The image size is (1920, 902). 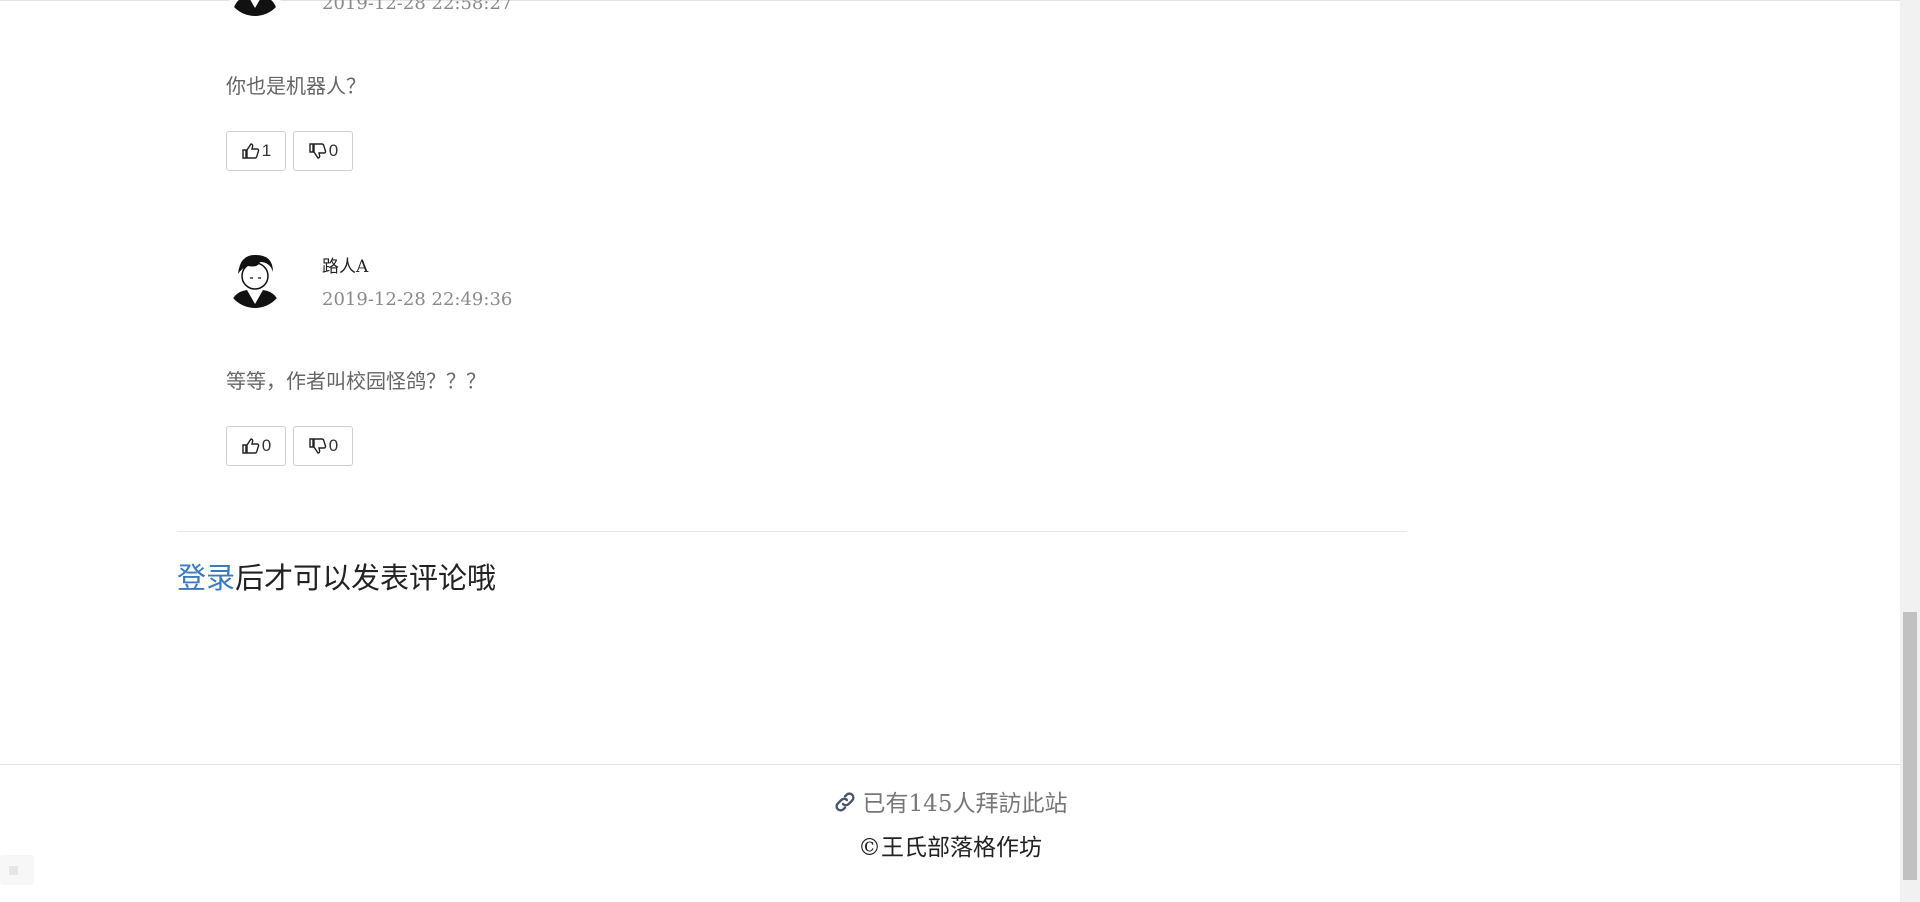 What do you see at coordinates (366, 578) in the screenshot?
I see `login-prompt-text: 后才可以发表评论哦` at bounding box center [366, 578].